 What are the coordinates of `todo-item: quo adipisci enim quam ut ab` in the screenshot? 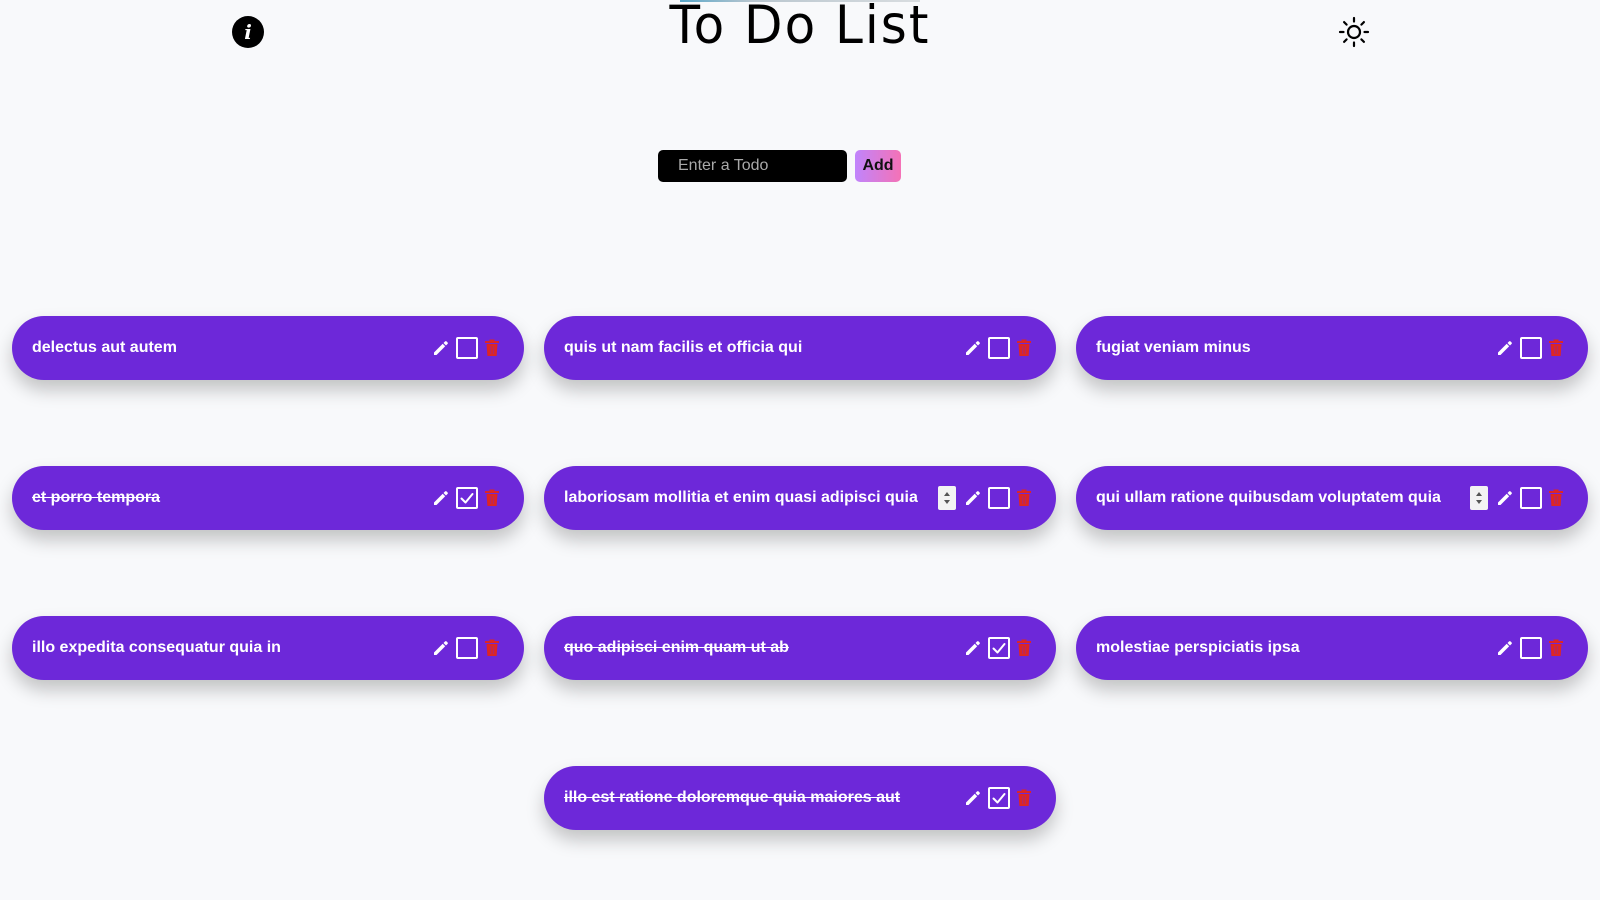 It's located at (800, 648).